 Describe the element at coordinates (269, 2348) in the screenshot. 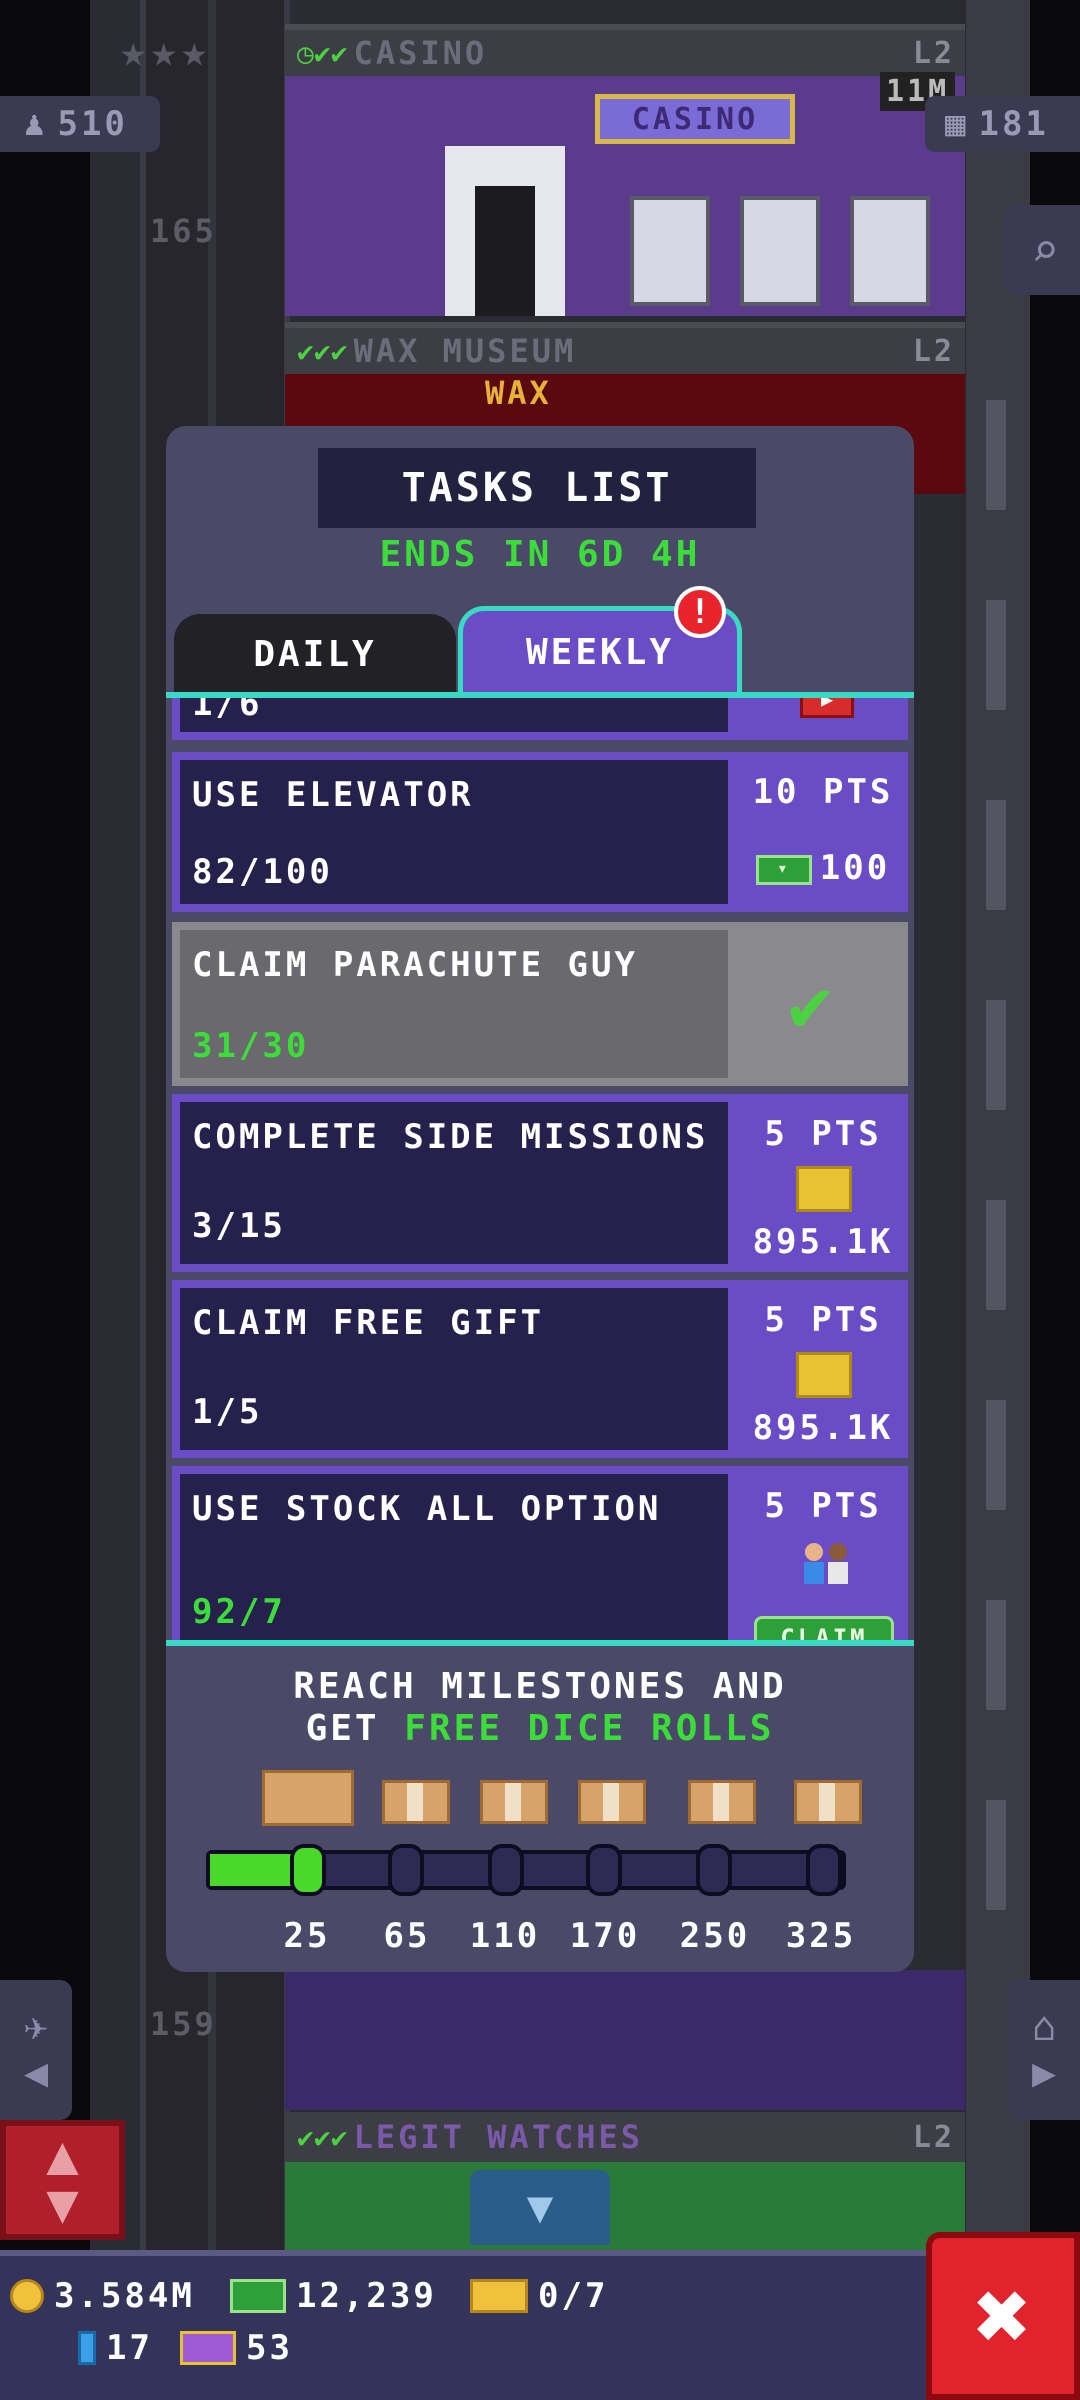

I see `tokens-value: 53` at that location.